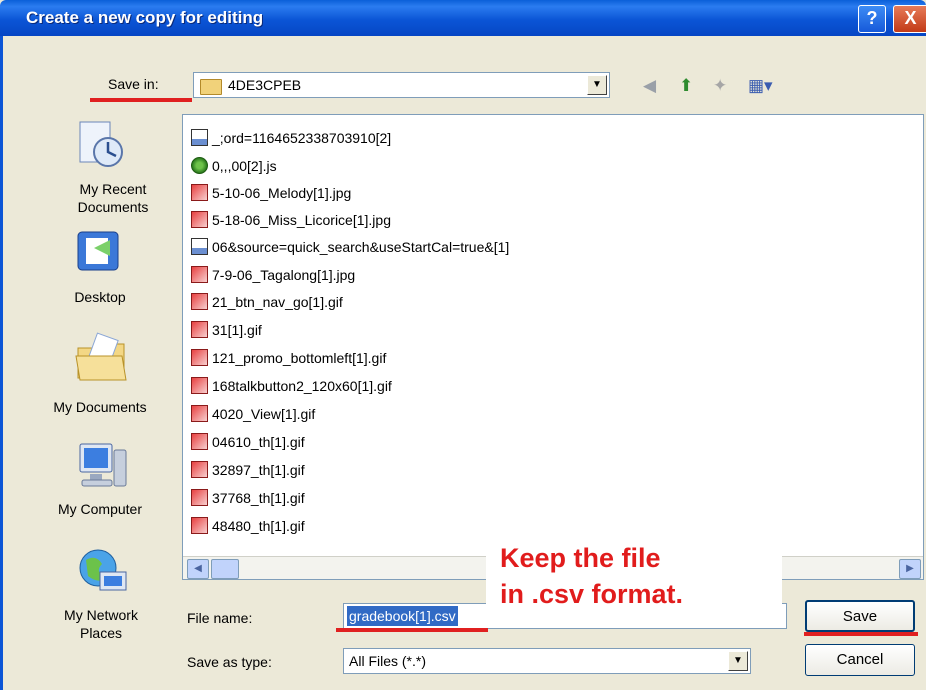  What do you see at coordinates (388, 661) in the screenshot?
I see `save-as-type-value: All Files (*.*)` at bounding box center [388, 661].